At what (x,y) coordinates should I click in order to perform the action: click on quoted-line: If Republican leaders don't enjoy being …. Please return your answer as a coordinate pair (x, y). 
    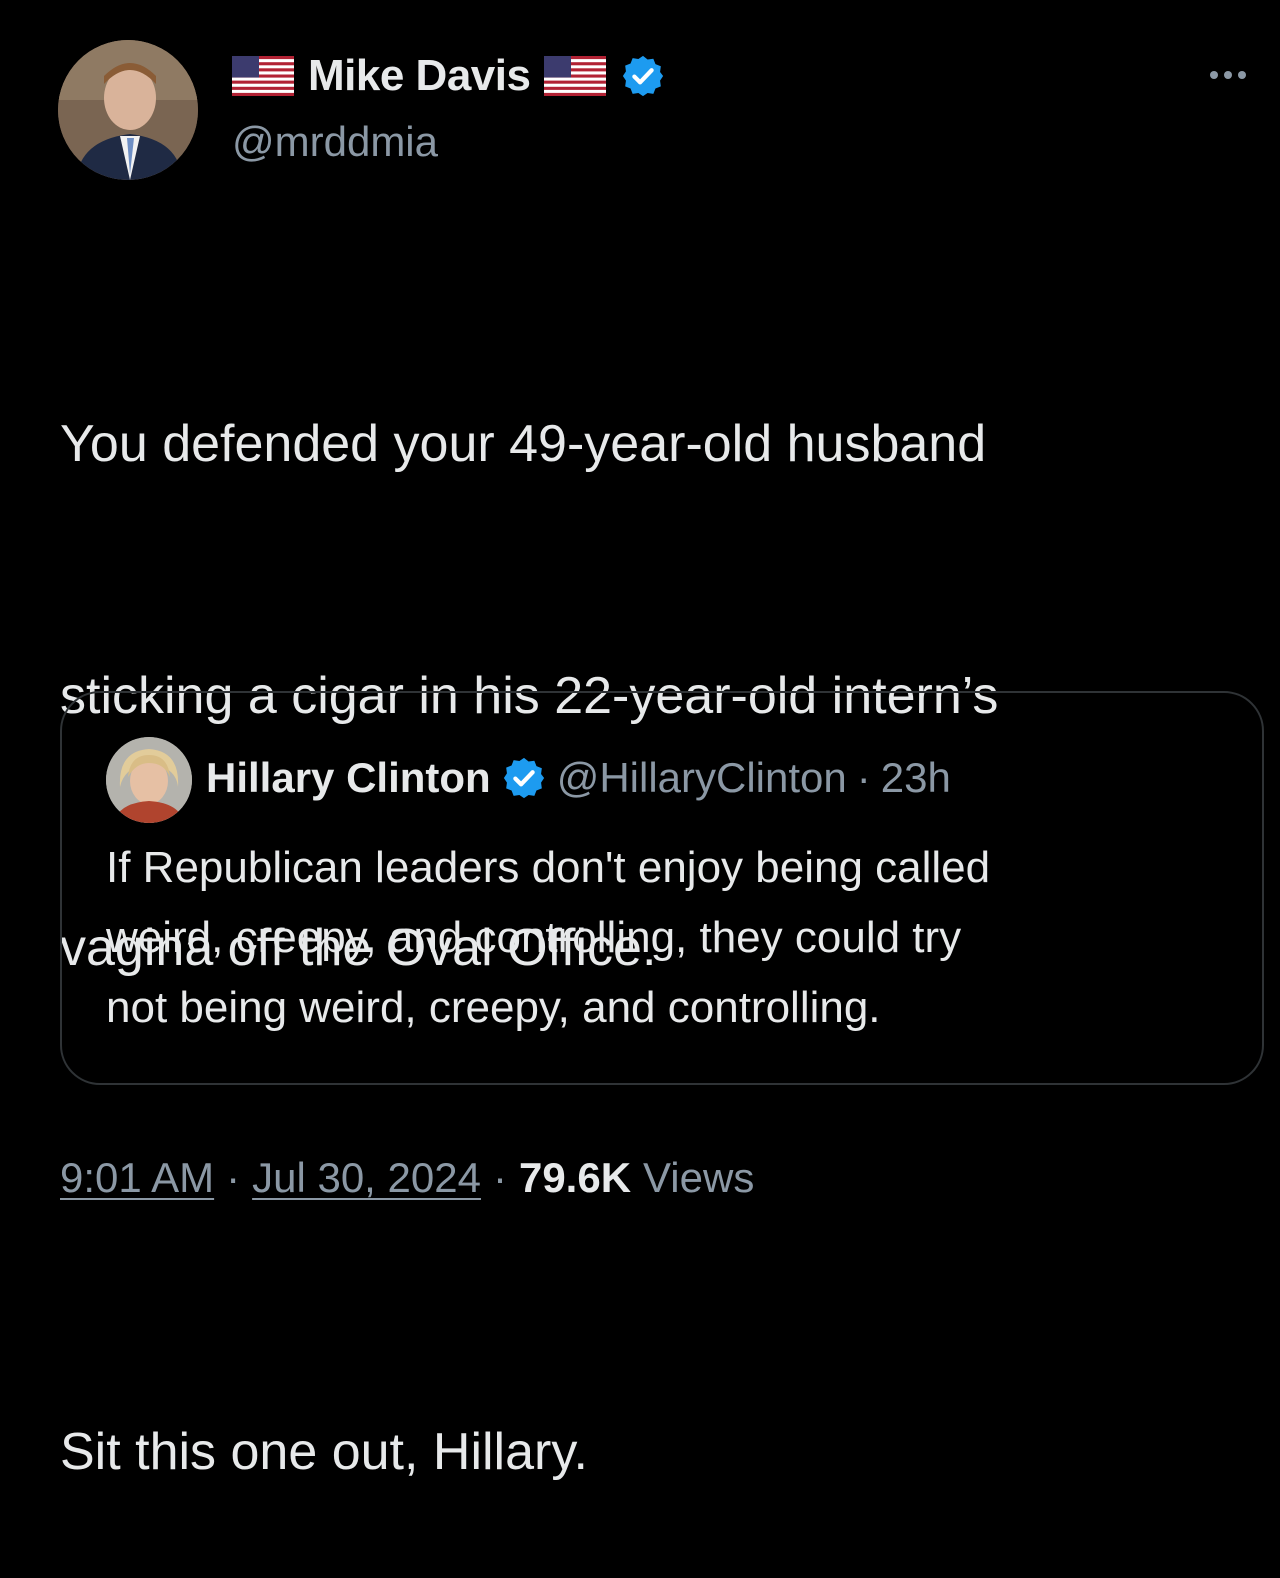
    Looking at the image, I should click on (548, 867).